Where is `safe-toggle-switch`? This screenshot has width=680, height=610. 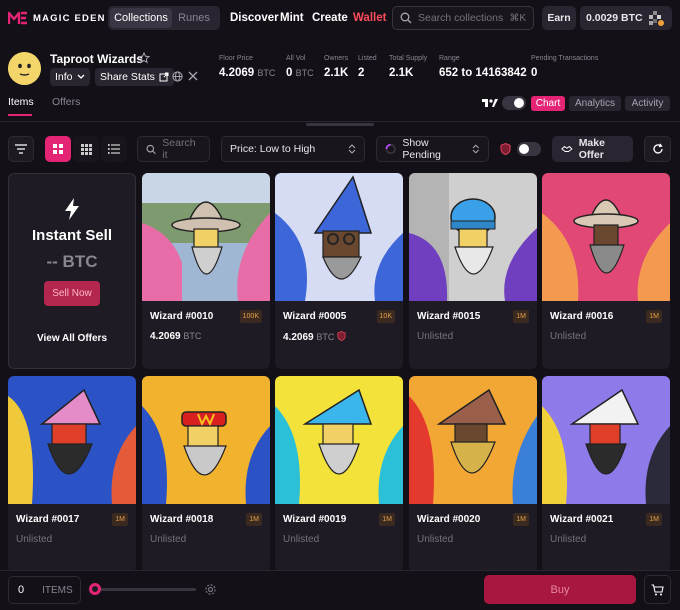 safe-toggle-switch is located at coordinates (529, 149).